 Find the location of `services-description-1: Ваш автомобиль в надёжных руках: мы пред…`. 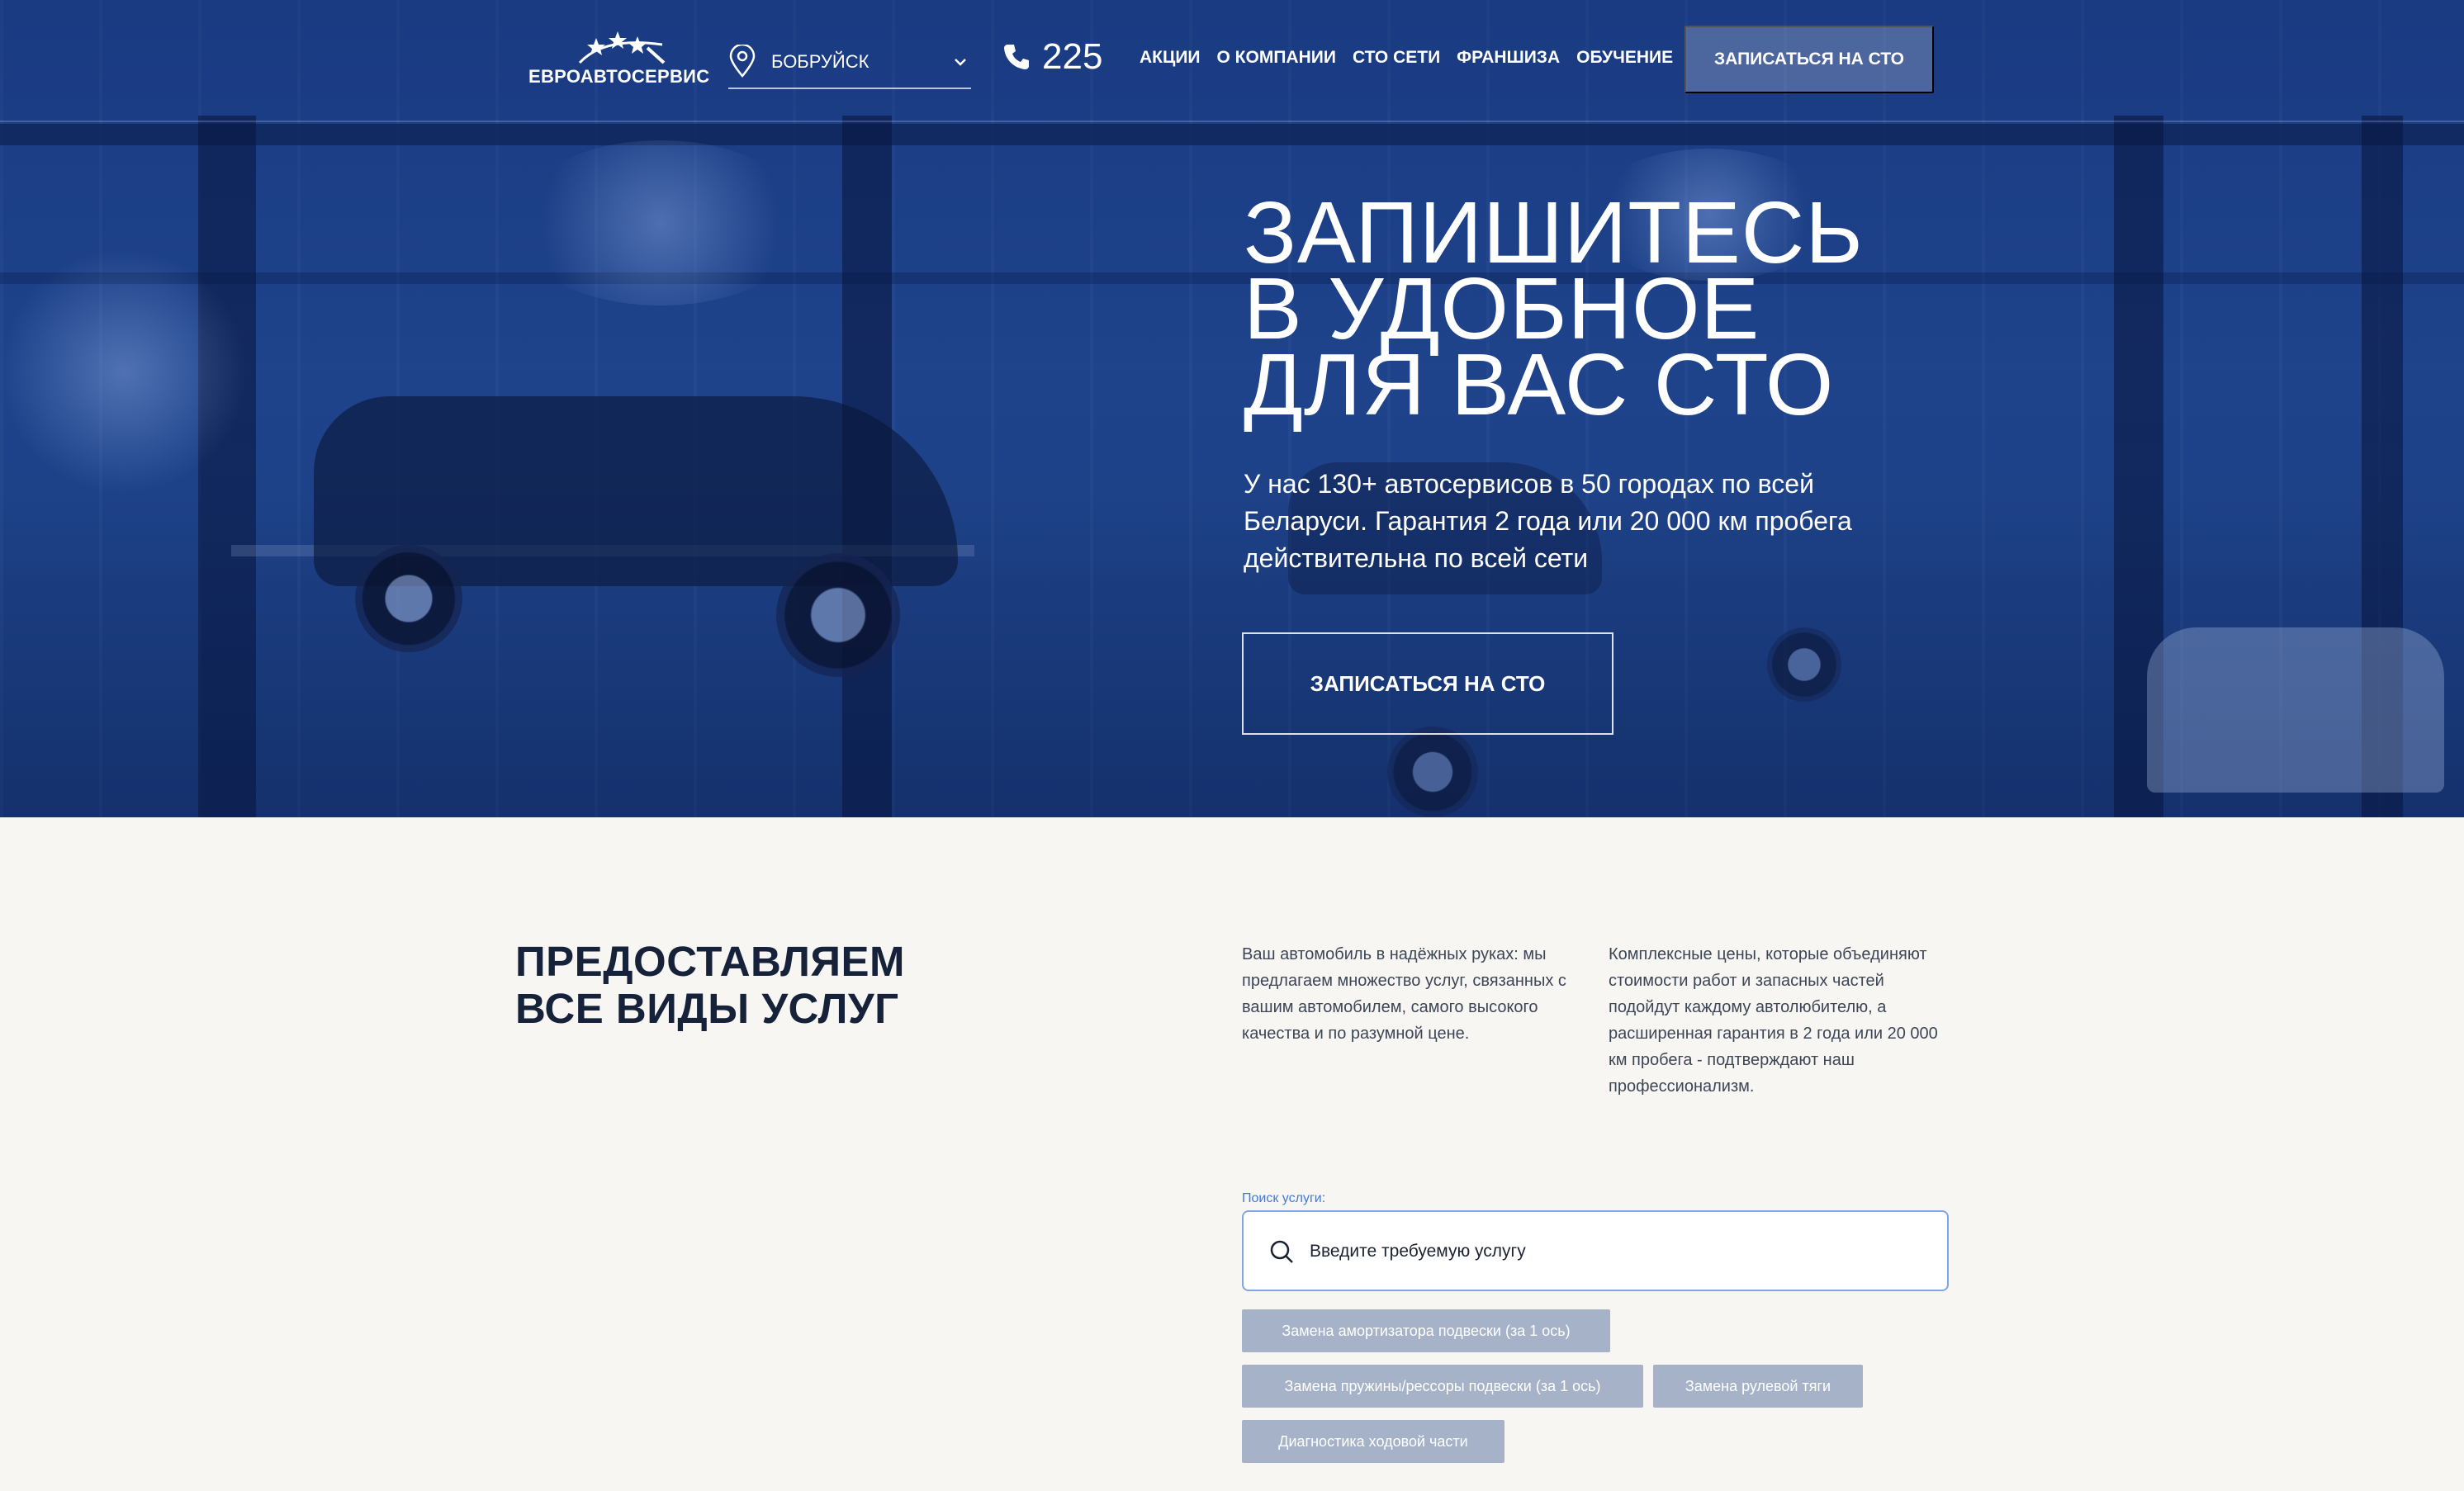

services-description-1: Ваш автомобиль в надёжных руках: мы пред… is located at coordinates (1404, 994).